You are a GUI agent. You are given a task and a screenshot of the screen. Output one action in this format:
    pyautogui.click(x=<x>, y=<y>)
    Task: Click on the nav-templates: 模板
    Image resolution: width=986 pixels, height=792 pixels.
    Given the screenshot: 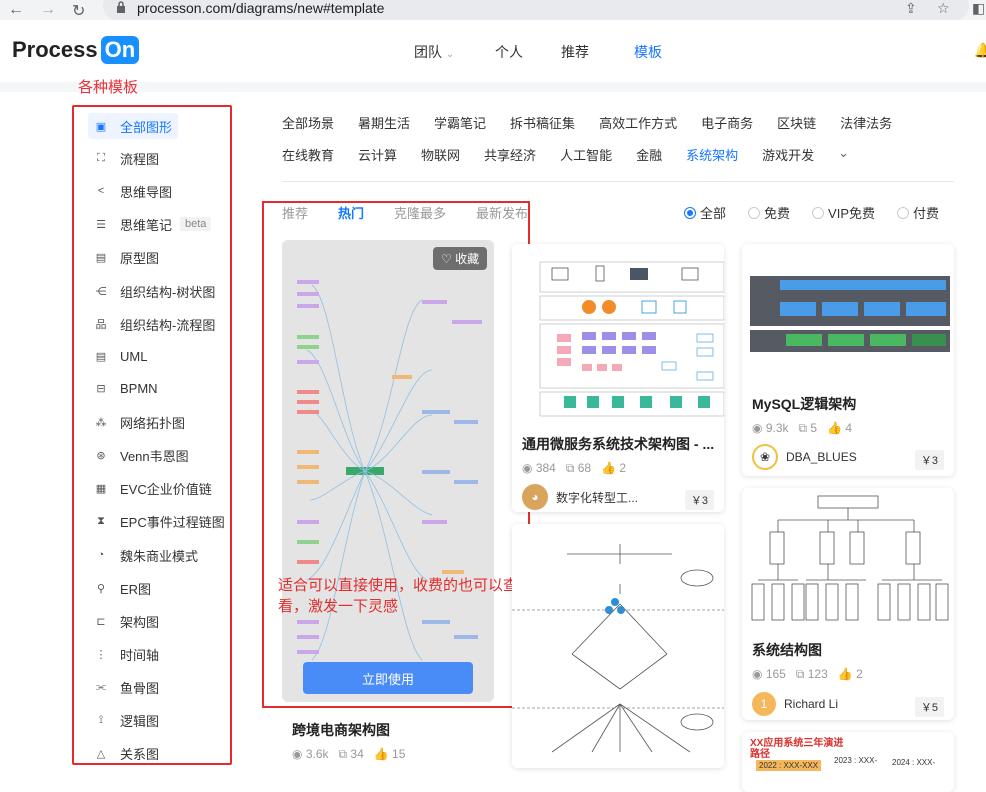 What is the action you would take?
    pyautogui.click(x=648, y=52)
    